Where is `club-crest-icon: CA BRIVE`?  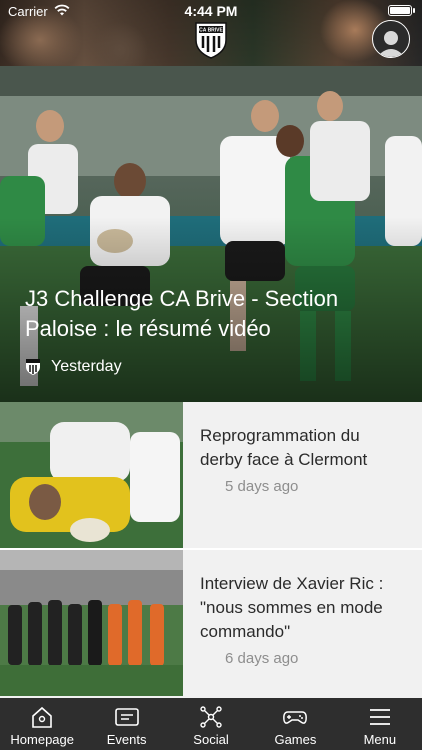
club-crest-icon: CA BRIVE is located at coordinates (211, 40).